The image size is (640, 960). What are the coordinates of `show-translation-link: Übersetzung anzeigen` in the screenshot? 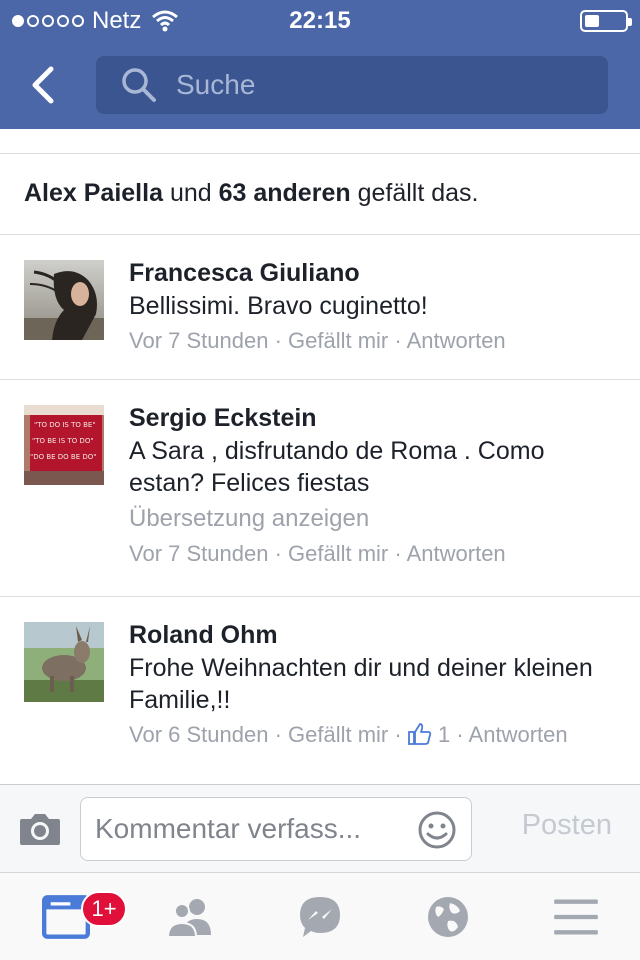 It's located at (374, 519).